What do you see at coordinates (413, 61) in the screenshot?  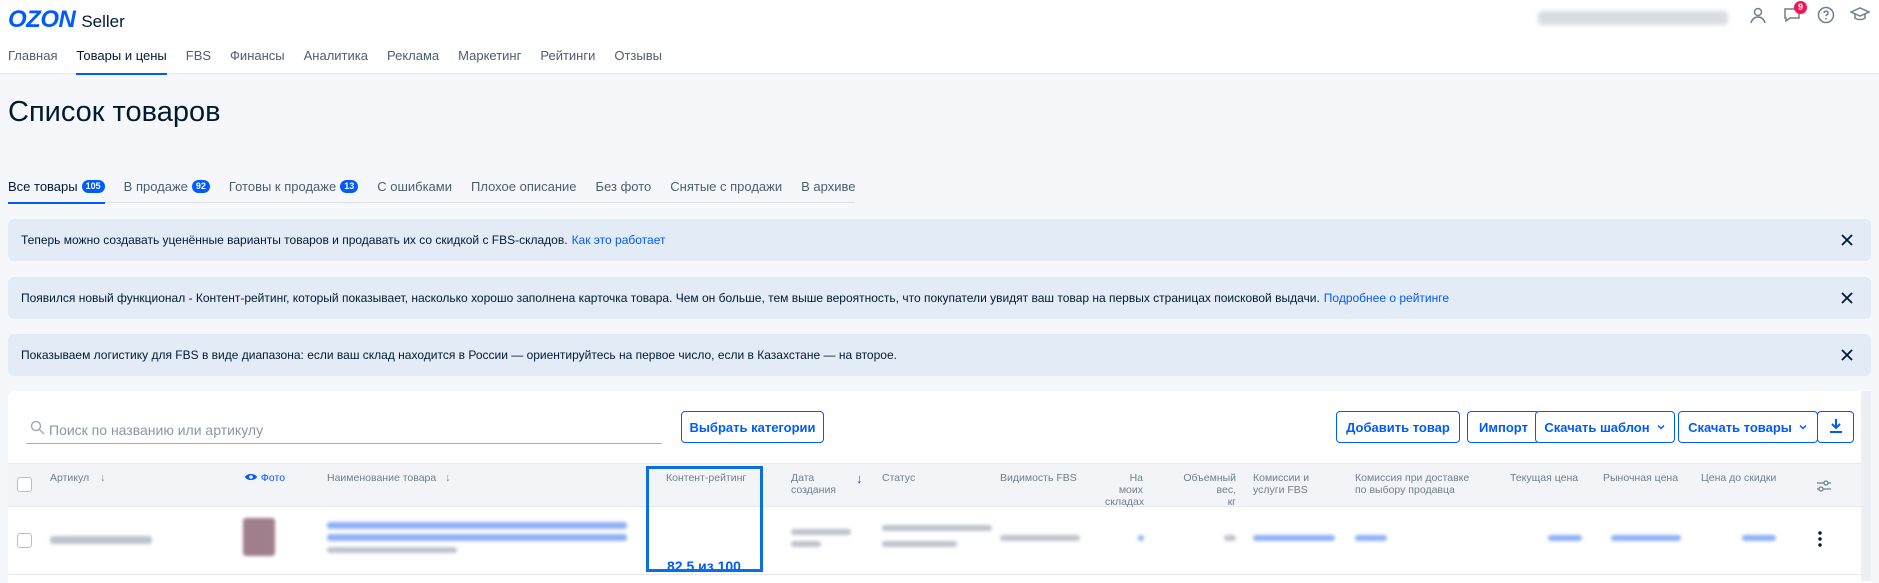 I see `nav-item-ads: Реклама` at bounding box center [413, 61].